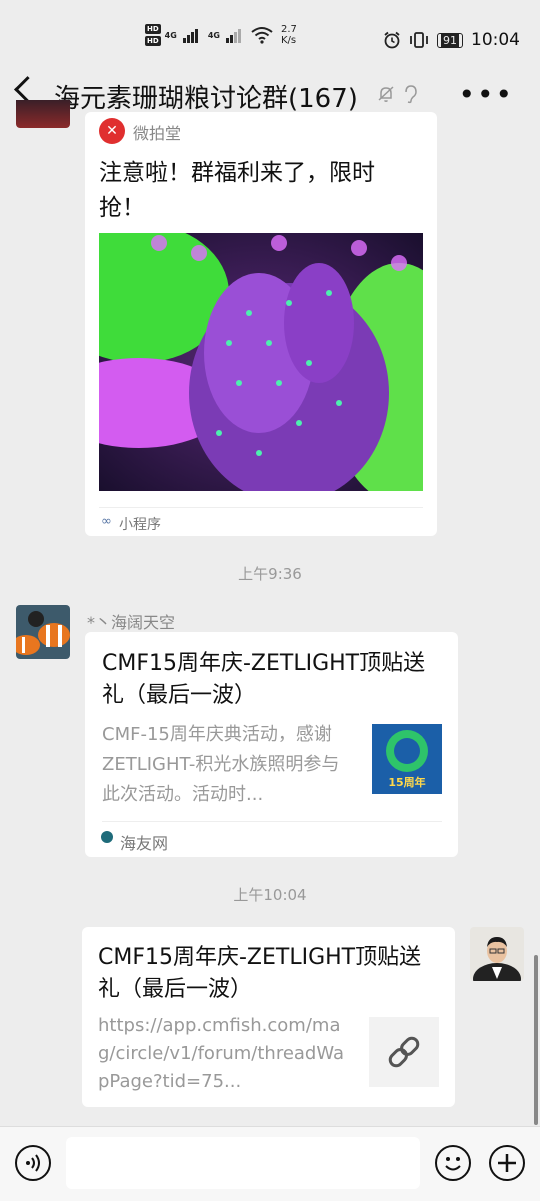 The height and width of the screenshot is (1201, 540). Describe the element at coordinates (407, 782) in the screenshot. I see `thumbnail-label: 15周年` at that location.